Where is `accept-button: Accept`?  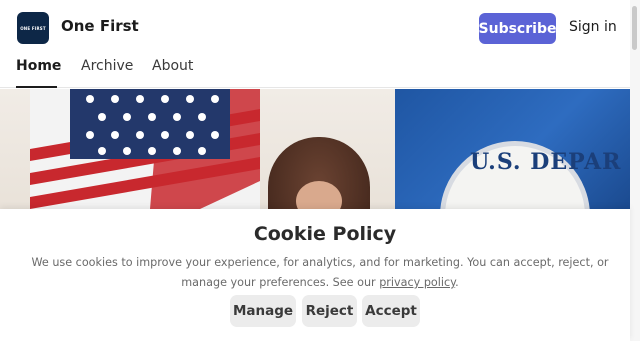
accept-button: Accept is located at coordinates (391, 311).